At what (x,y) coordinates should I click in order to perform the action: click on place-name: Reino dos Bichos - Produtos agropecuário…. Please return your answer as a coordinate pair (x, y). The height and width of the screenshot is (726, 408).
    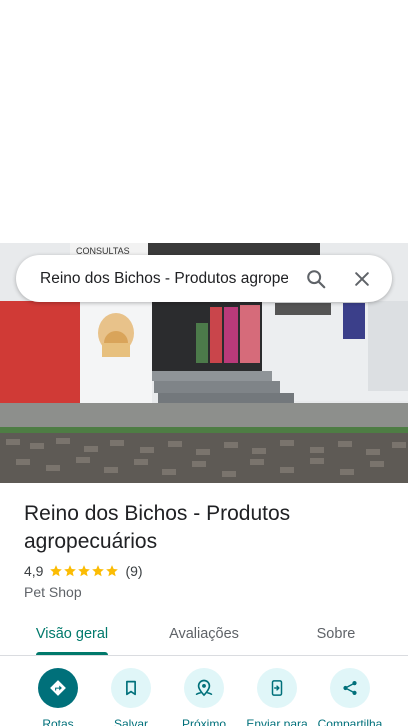
    Looking at the image, I should click on (157, 527).